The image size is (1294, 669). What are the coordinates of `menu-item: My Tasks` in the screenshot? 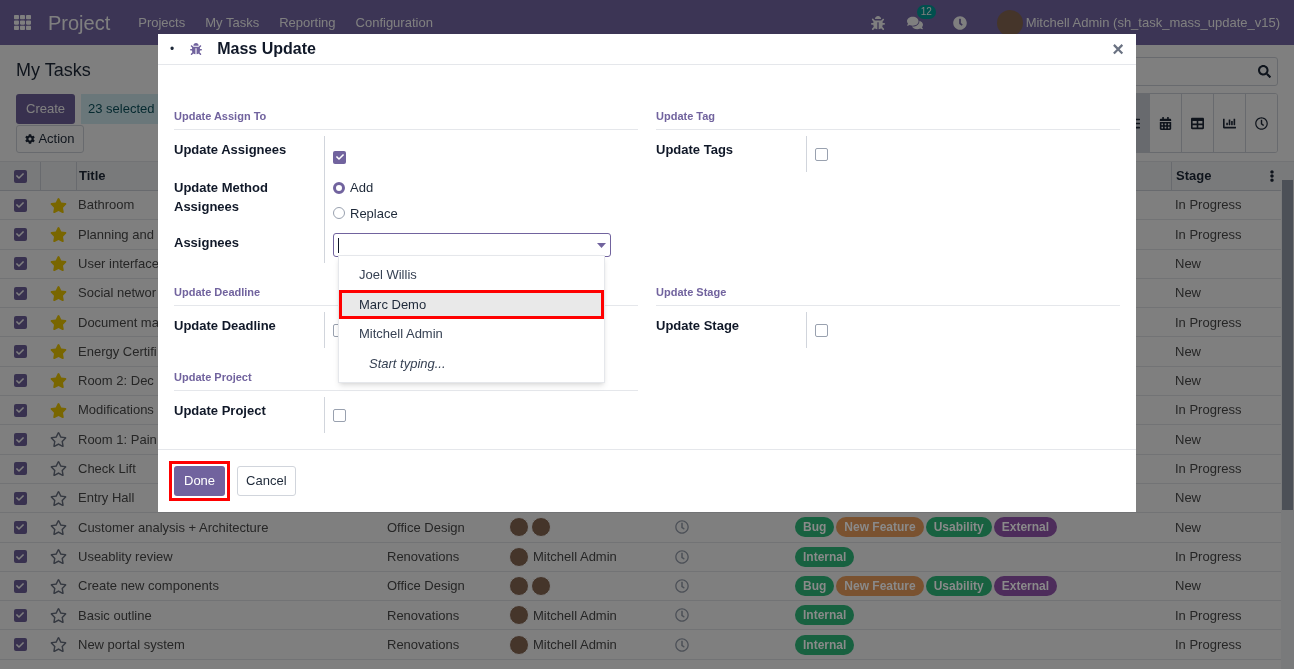 It's located at (232, 22).